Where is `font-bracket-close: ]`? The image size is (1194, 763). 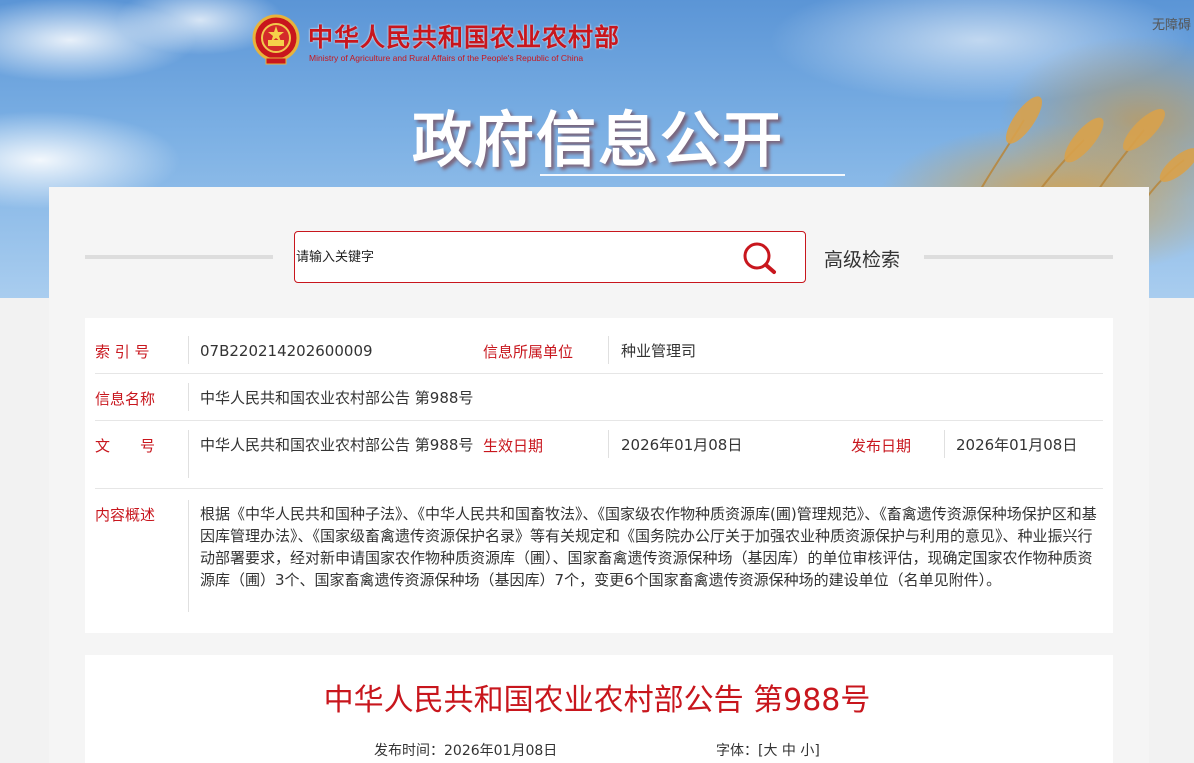
font-bracket-close: ] is located at coordinates (817, 751).